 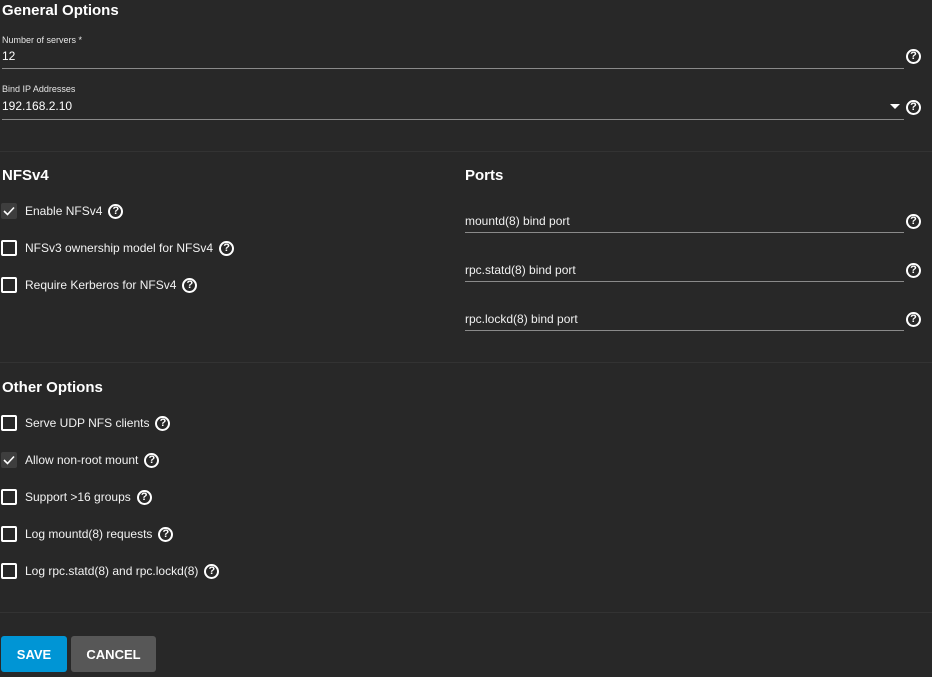 What do you see at coordinates (517, 221) in the screenshot?
I see `mountd-port-input: mountd(8) bind port` at bounding box center [517, 221].